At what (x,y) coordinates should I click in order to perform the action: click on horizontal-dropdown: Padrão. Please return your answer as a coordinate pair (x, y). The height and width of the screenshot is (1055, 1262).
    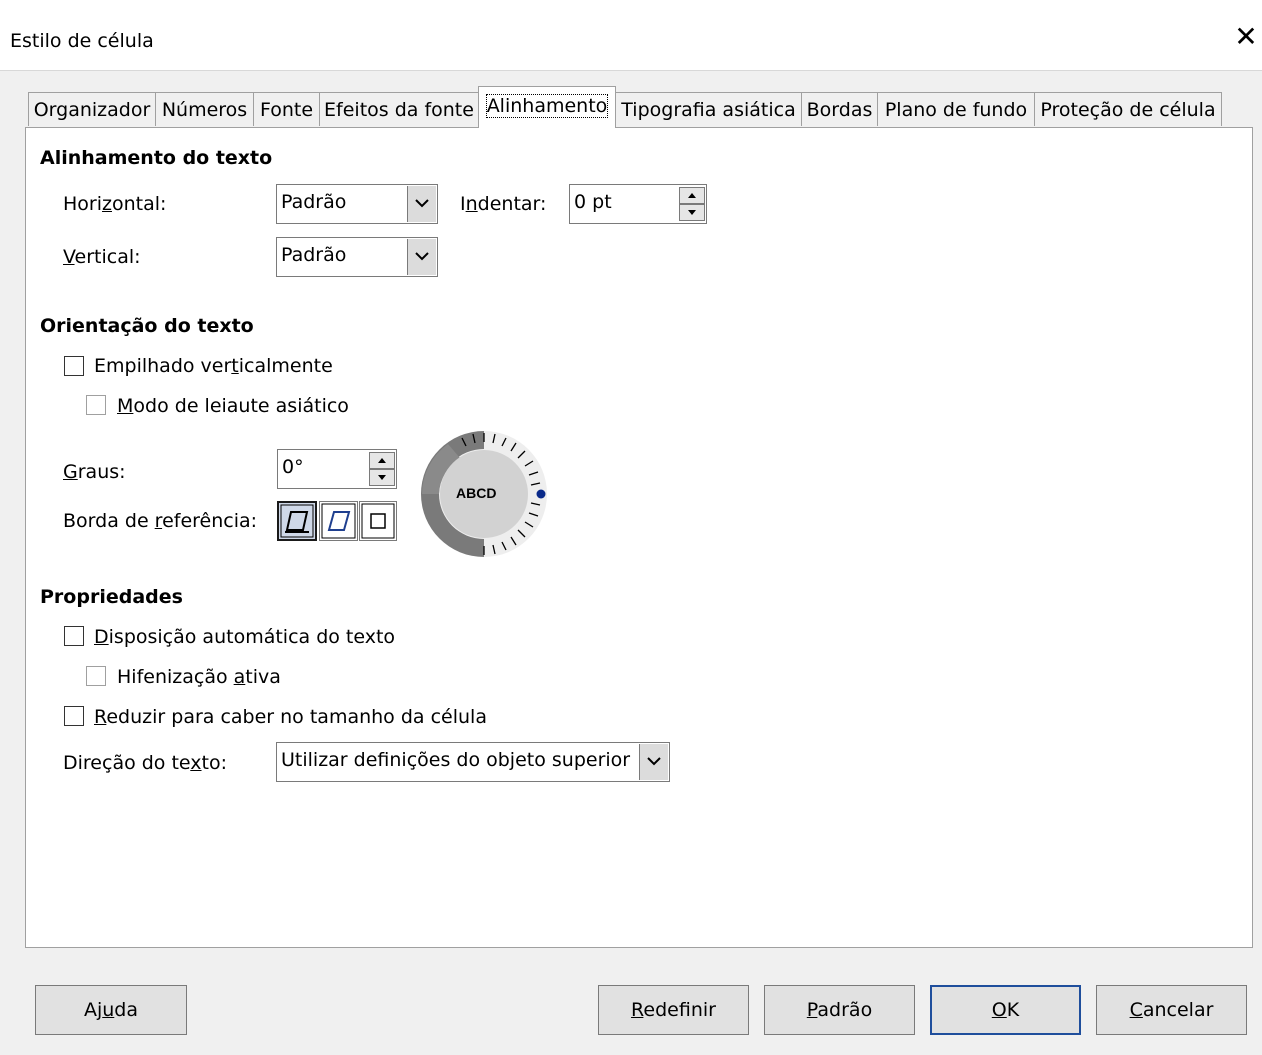
    Looking at the image, I should click on (357, 204).